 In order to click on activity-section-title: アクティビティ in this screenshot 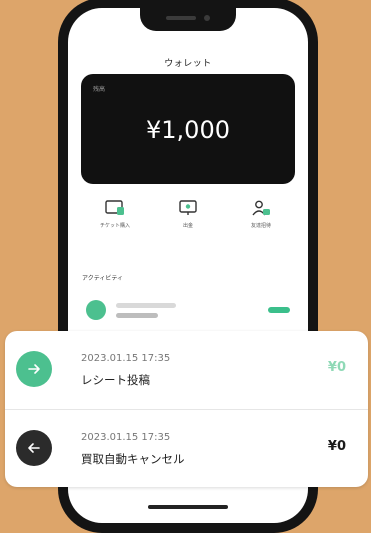, I will do `click(102, 278)`.